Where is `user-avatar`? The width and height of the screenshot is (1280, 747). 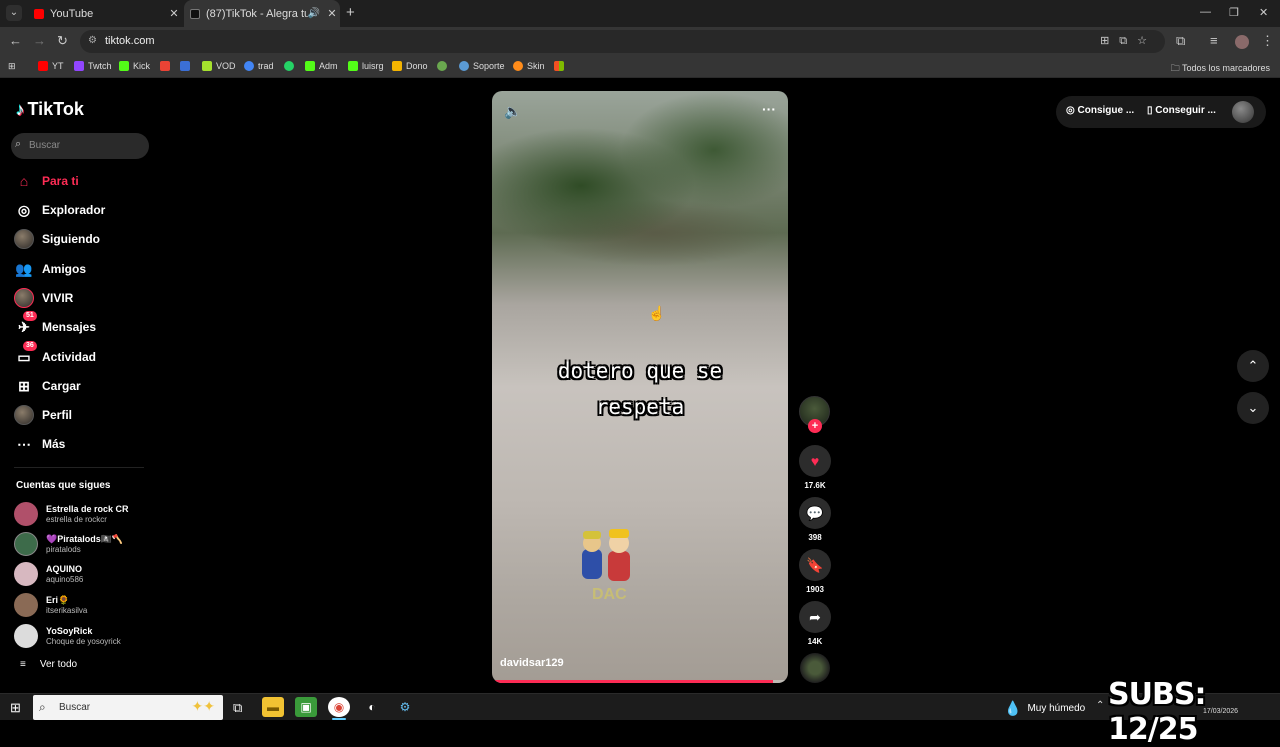 user-avatar is located at coordinates (1243, 112).